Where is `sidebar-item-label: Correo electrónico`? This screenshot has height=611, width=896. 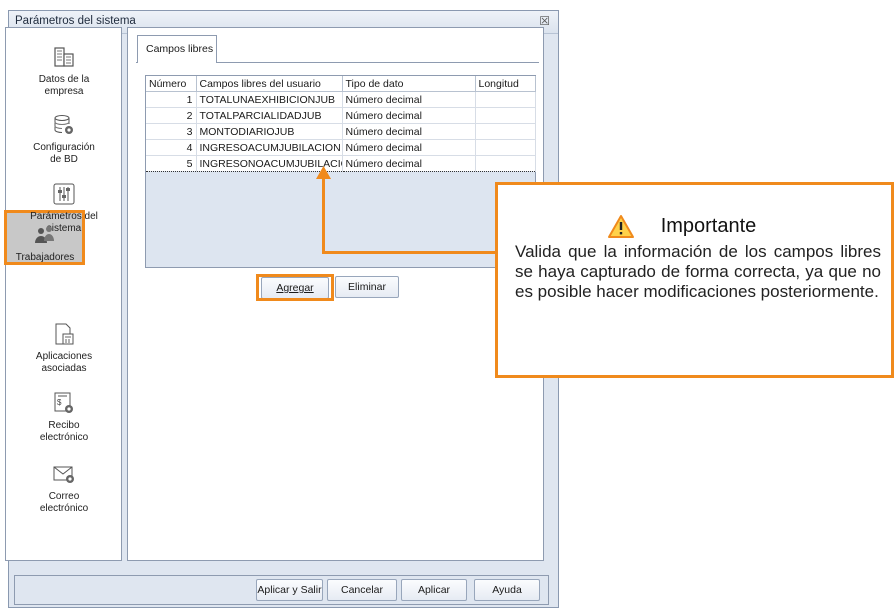
sidebar-item-label: Correo electrónico is located at coordinates (64, 502).